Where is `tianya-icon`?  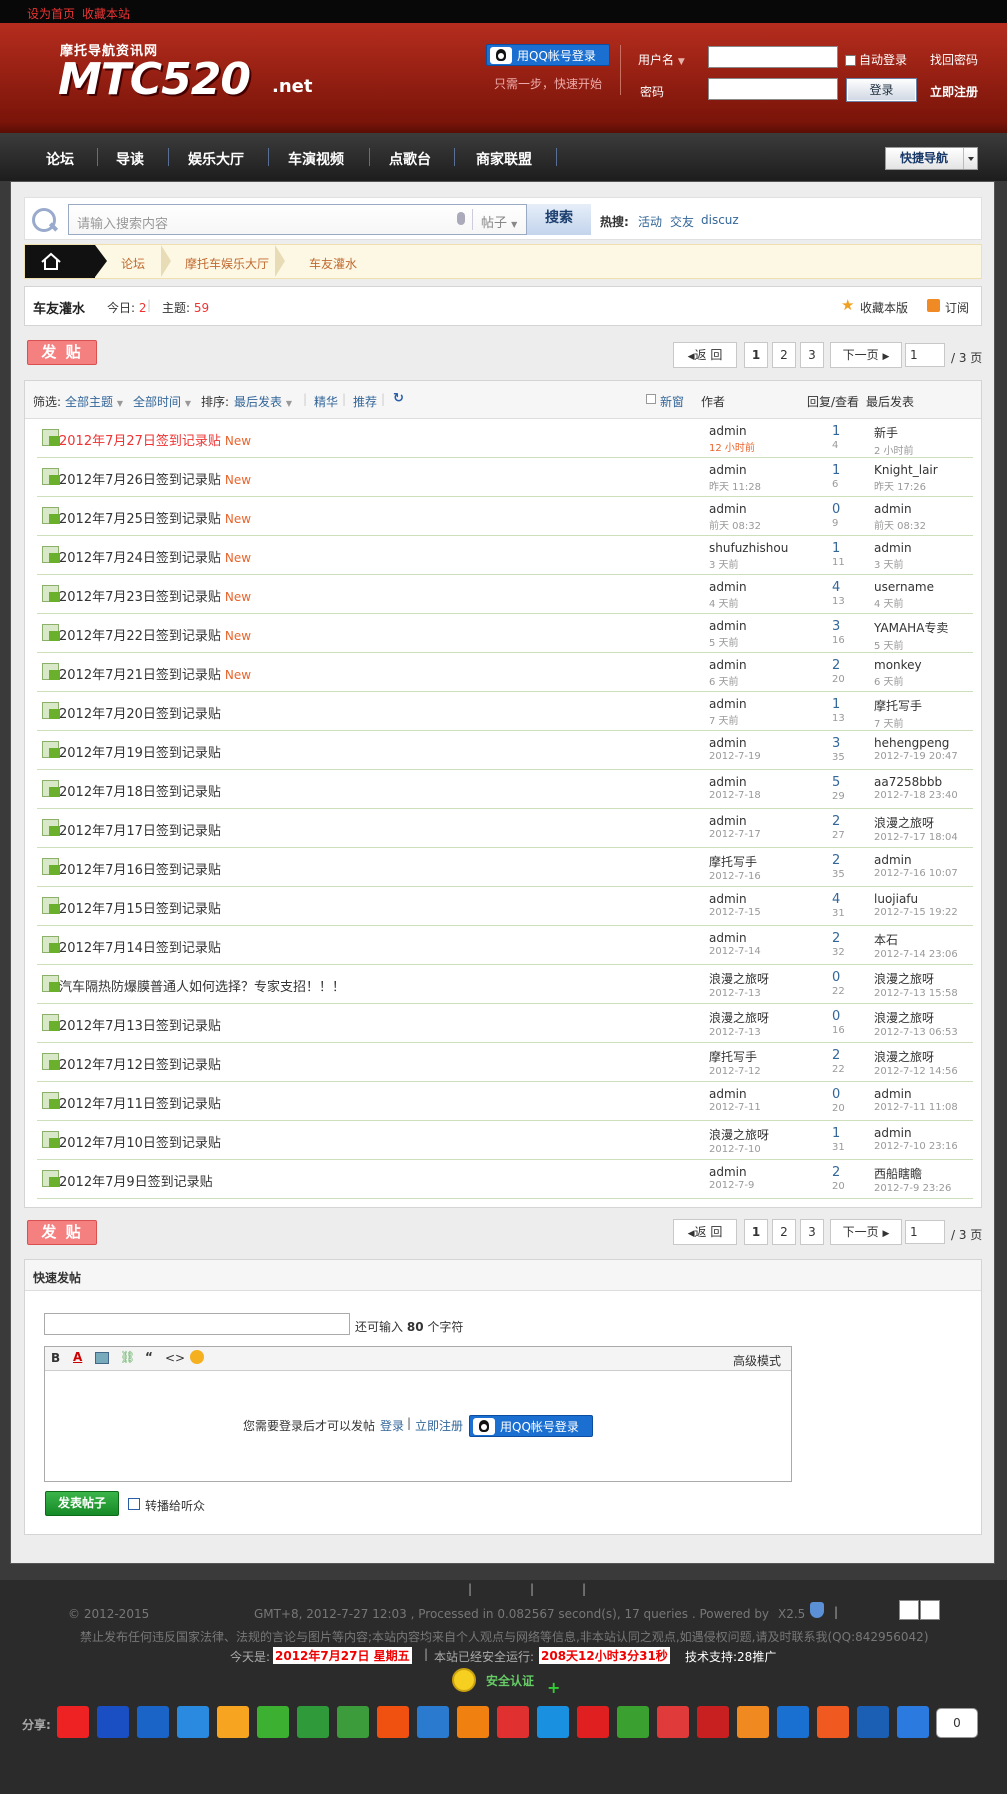
tianya-icon is located at coordinates (393, 1722).